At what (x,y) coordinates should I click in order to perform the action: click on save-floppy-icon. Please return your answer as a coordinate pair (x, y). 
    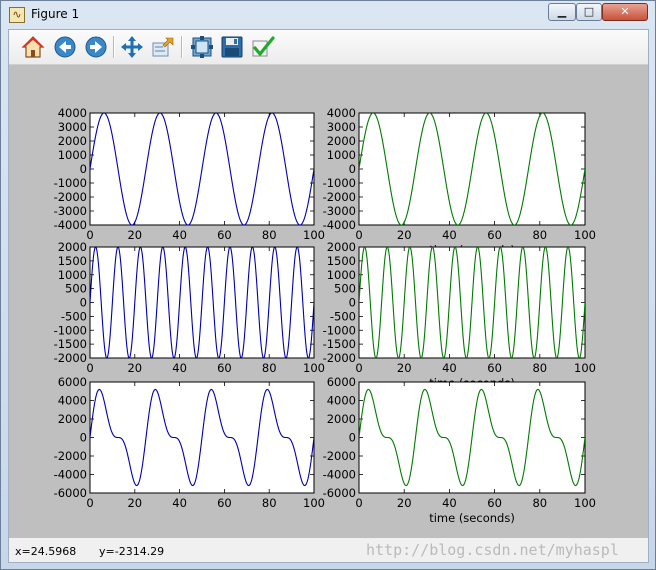
    Looking at the image, I should click on (232, 47).